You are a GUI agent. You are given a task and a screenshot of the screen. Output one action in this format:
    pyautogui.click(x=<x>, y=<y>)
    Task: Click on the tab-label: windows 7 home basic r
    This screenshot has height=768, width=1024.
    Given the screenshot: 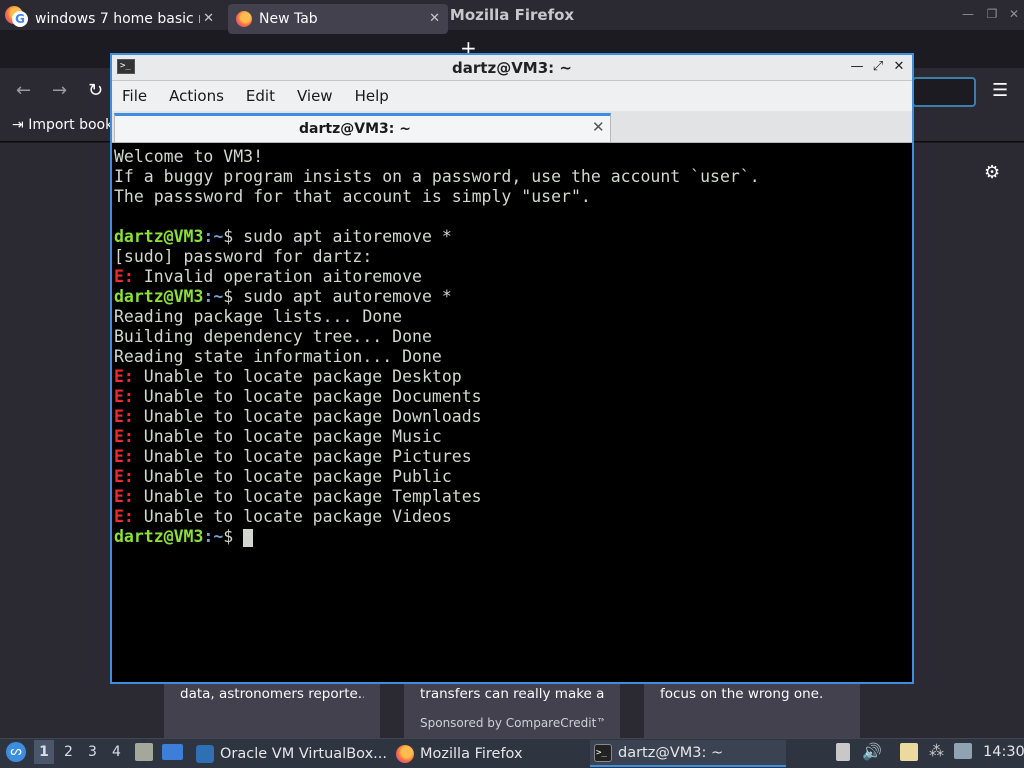 What is the action you would take?
    pyautogui.click(x=117, y=19)
    